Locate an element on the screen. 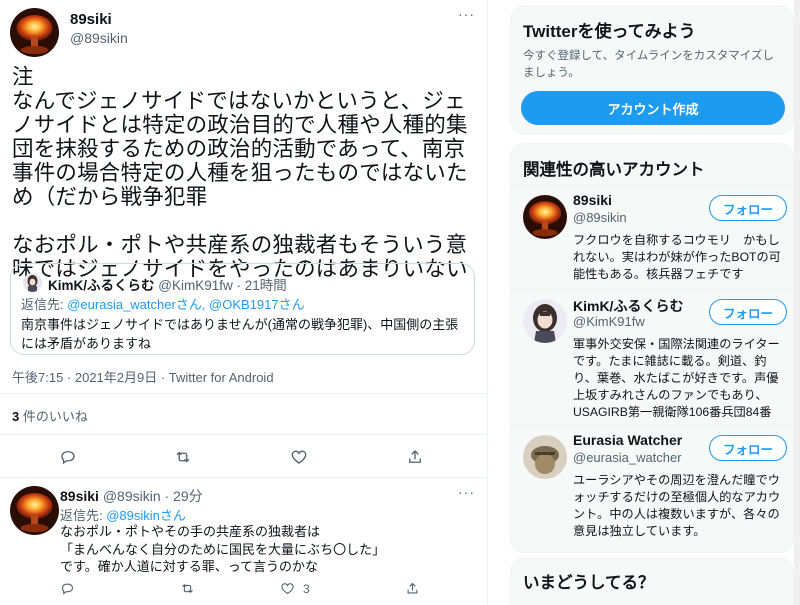  reply-author-meta: @89sikin · 29分 is located at coordinates (150, 496).